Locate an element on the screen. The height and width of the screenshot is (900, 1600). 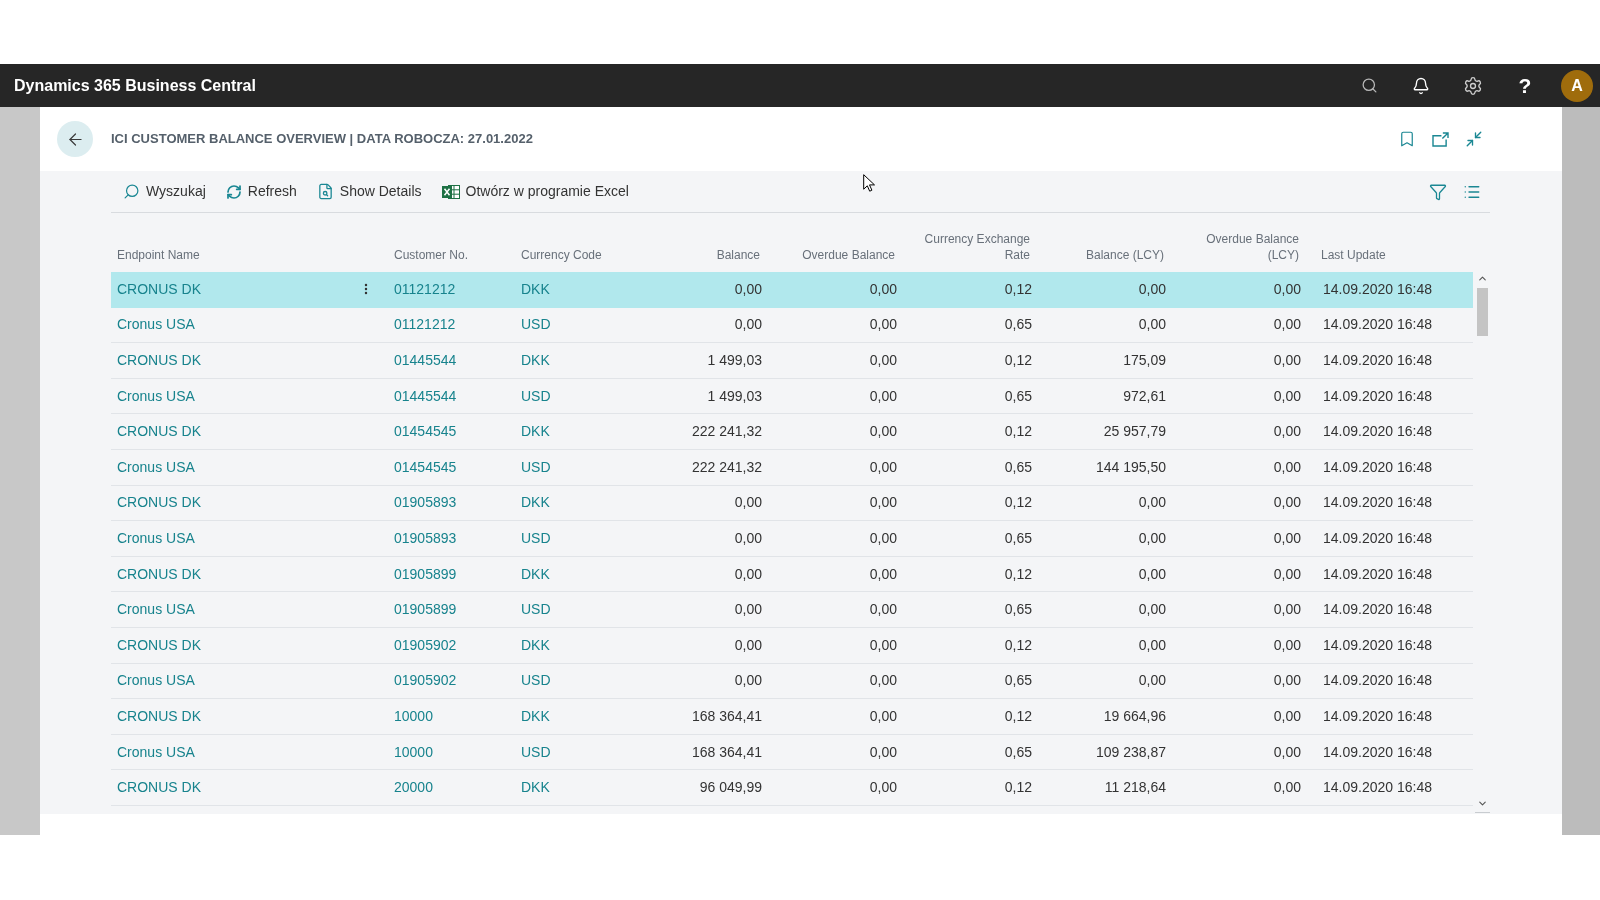
table-row: CRONUS DK 01121212 DKK 0,00 0,00 0,12 0,00 0,00 14.09.2020 16:48 is located at coordinates (792, 290).